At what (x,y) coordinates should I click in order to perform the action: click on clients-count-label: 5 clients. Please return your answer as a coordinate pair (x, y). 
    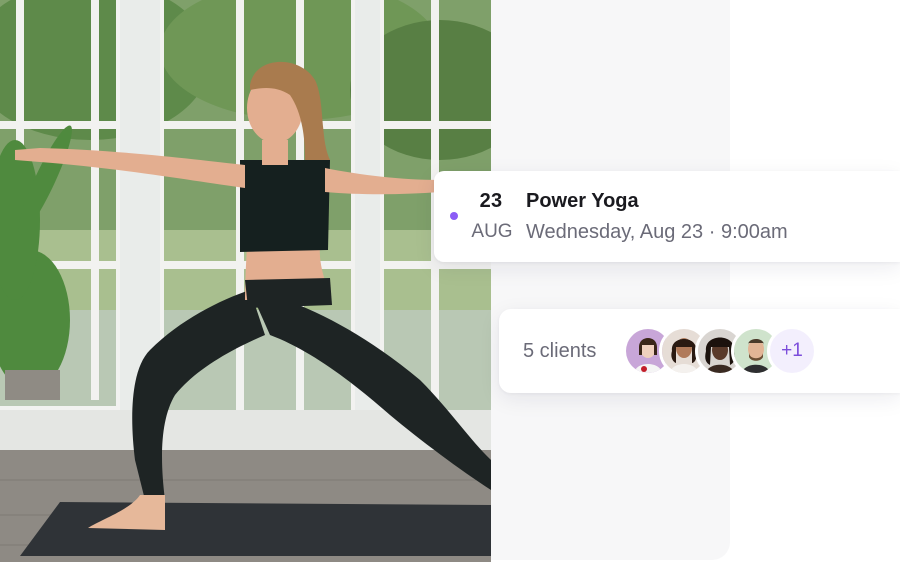
    Looking at the image, I should click on (560, 351).